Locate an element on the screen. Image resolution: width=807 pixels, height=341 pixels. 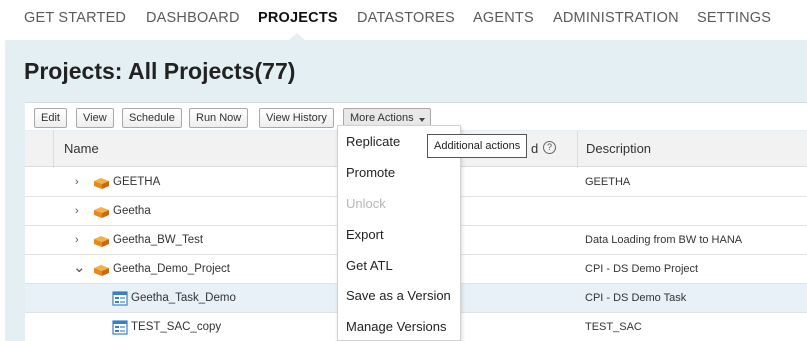
page-title: Projects: All Projects(77) is located at coordinates (160, 71).